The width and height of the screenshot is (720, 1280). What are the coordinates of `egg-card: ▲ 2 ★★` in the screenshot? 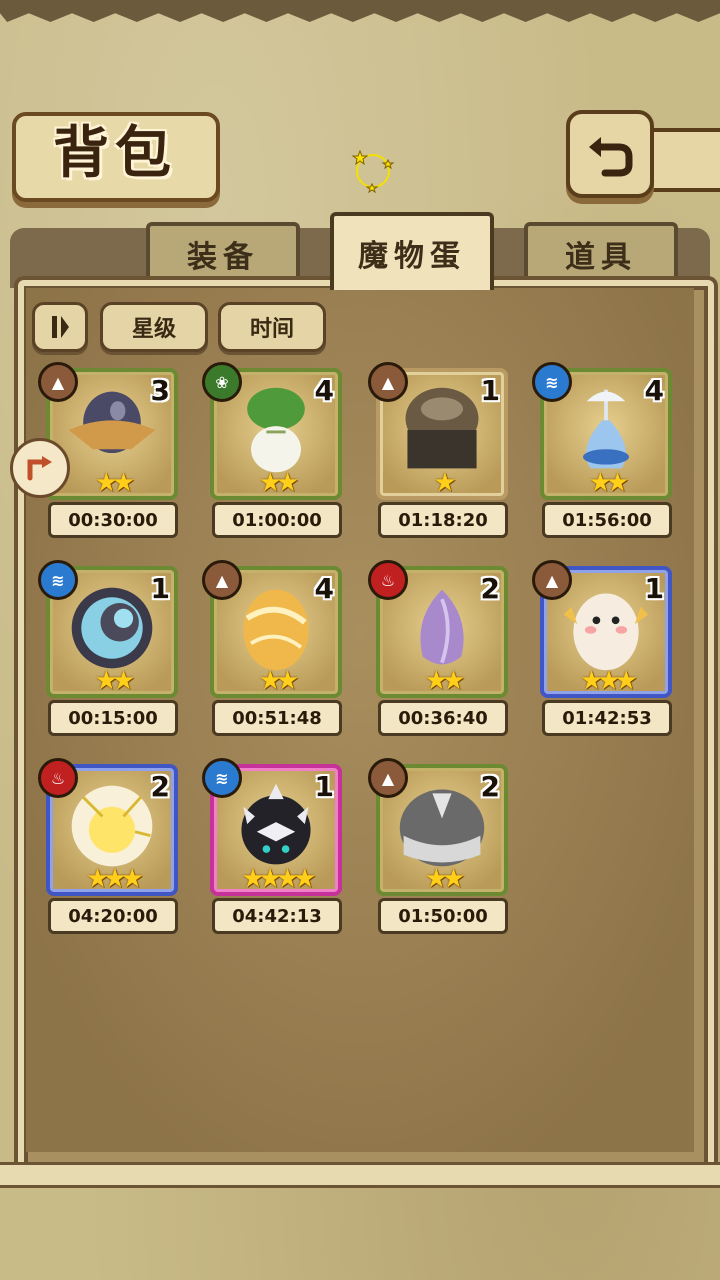 It's located at (438, 827).